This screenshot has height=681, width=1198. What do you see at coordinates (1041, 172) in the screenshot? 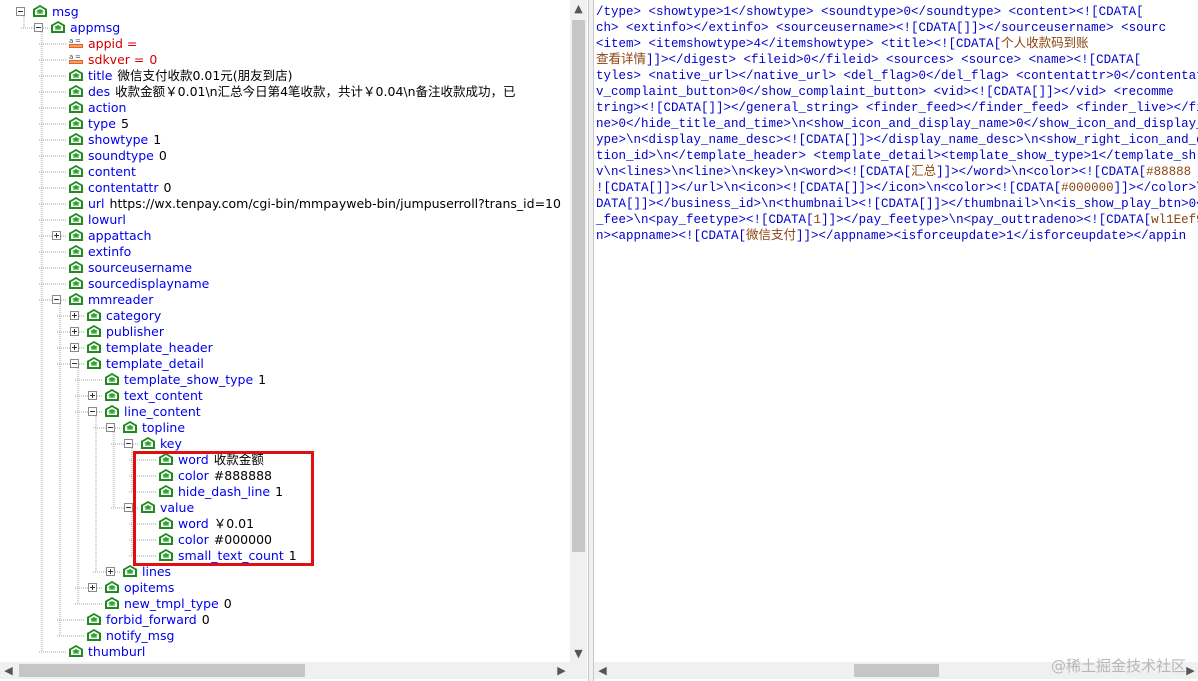
I see `xml-markup-text: ]]></word>\n<color><![CDATA[` at bounding box center [1041, 172].